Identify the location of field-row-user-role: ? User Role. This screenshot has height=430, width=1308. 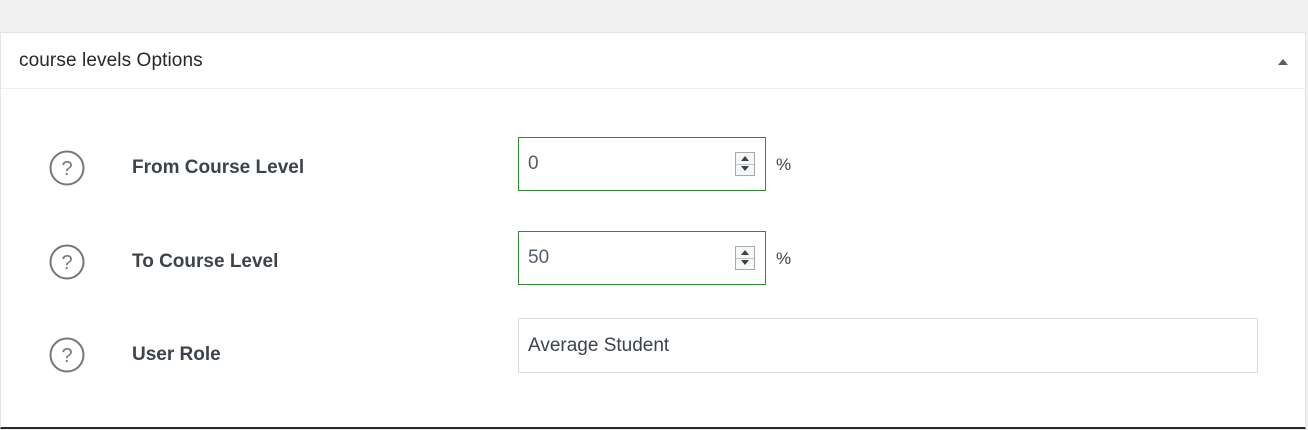
(653, 349).